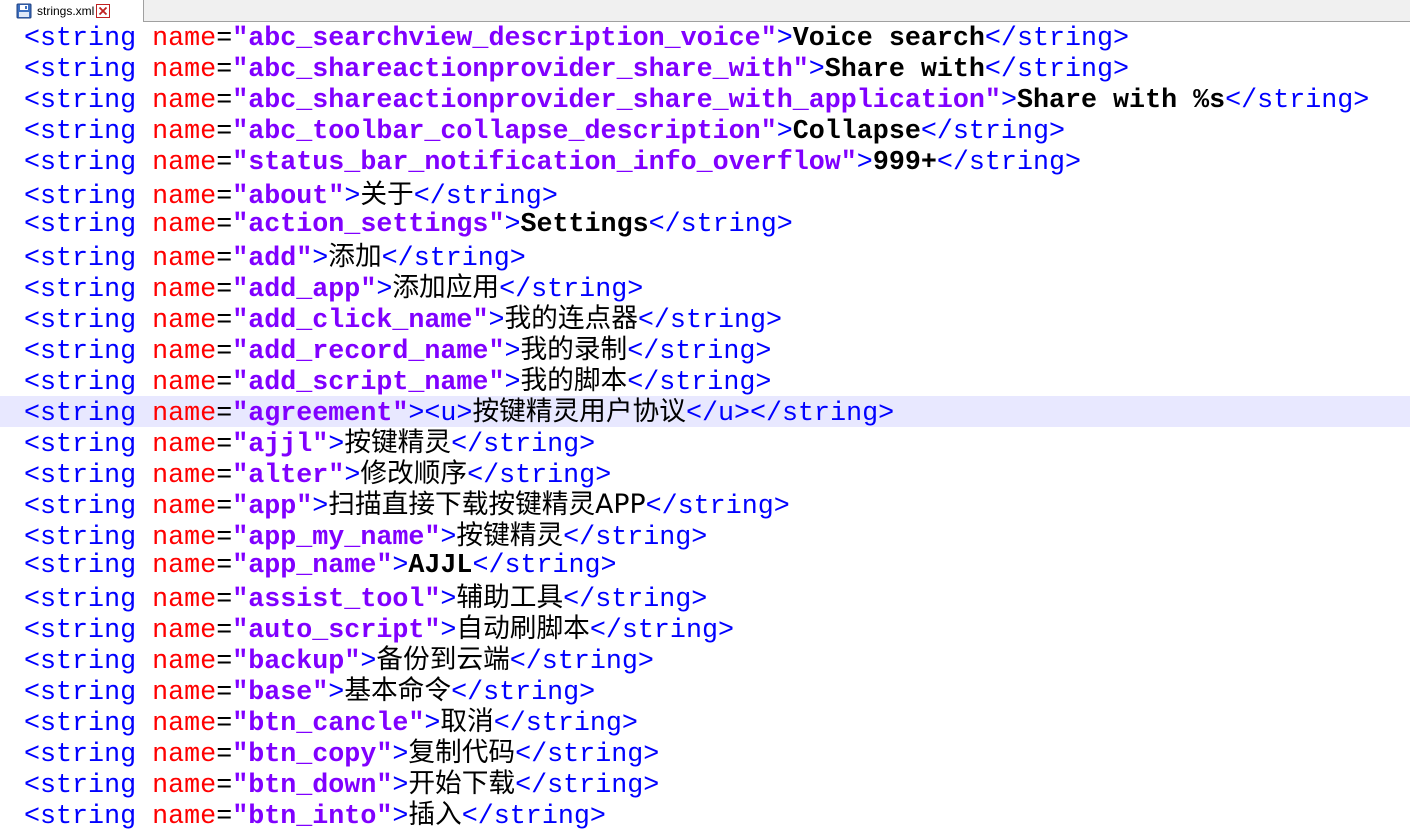 The width and height of the screenshot is (1410, 840). Describe the element at coordinates (523, 628) in the screenshot. I see `string-text: 自动刷脚本` at that location.